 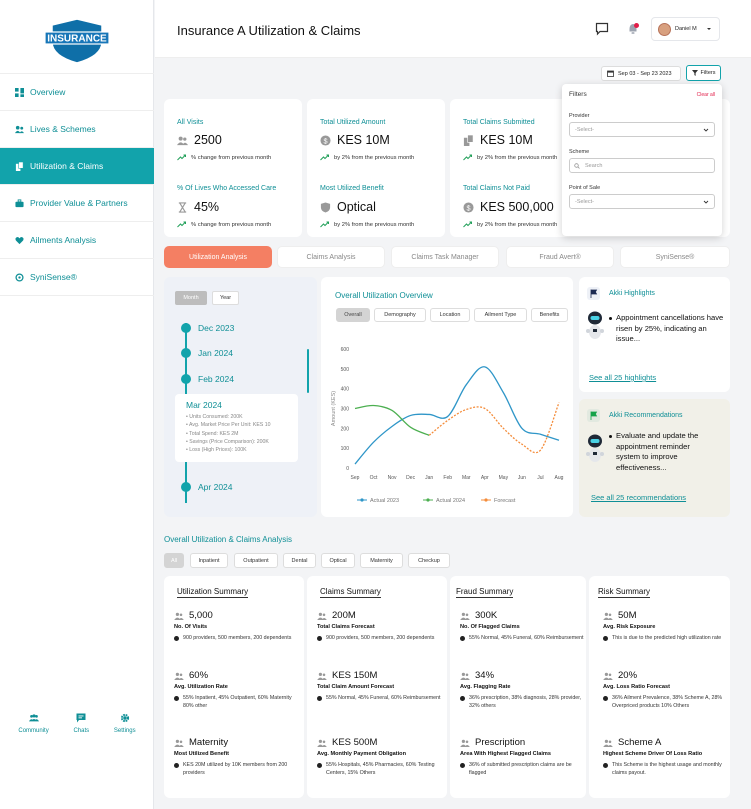 What do you see at coordinates (347, 469) in the screenshot?
I see `y-tick-label: 0` at bounding box center [347, 469].